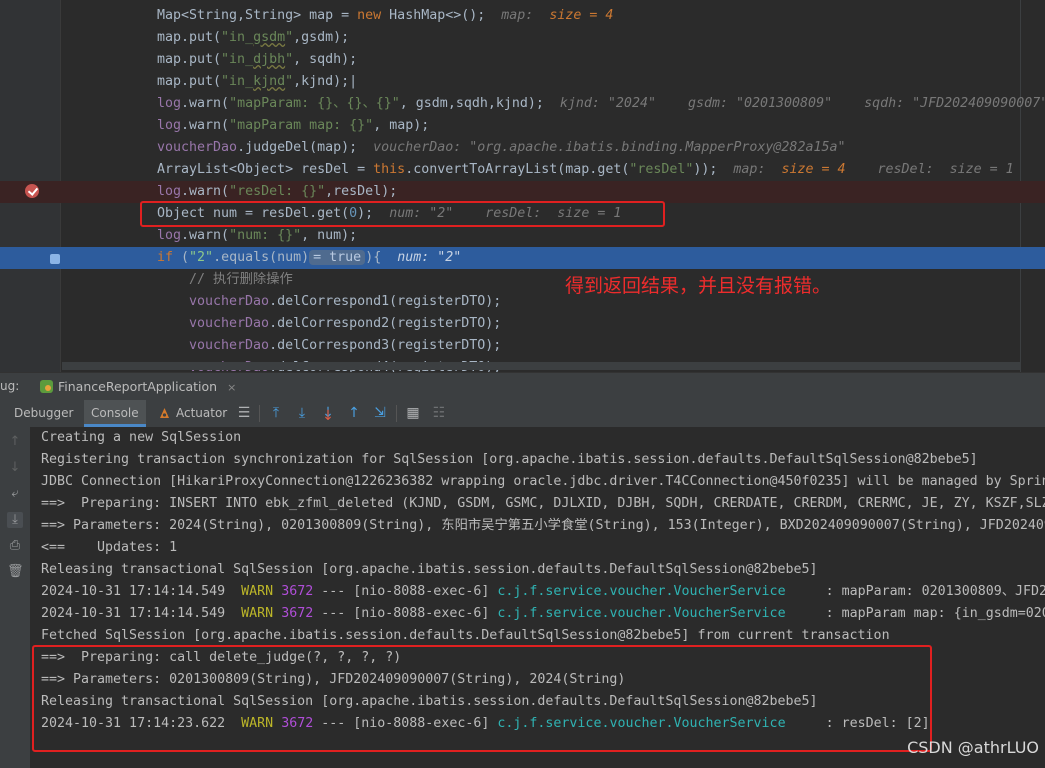 The width and height of the screenshot is (1045, 768). What do you see at coordinates (429, 257) in the screenshot?
I see `inline-debug-hint: num: "2"` at bounding box center [429, 257].